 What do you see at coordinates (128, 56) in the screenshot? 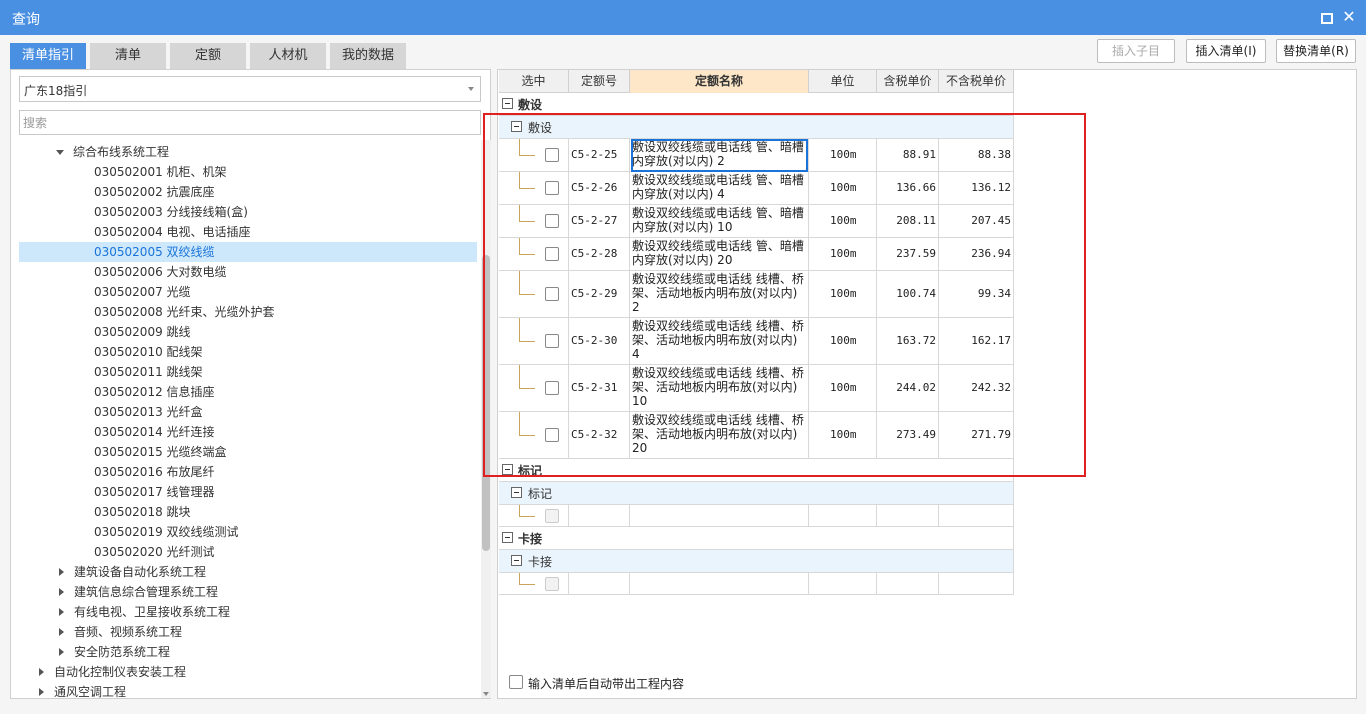
I see `tab-list: 清单` at bounding box center [128, 56].